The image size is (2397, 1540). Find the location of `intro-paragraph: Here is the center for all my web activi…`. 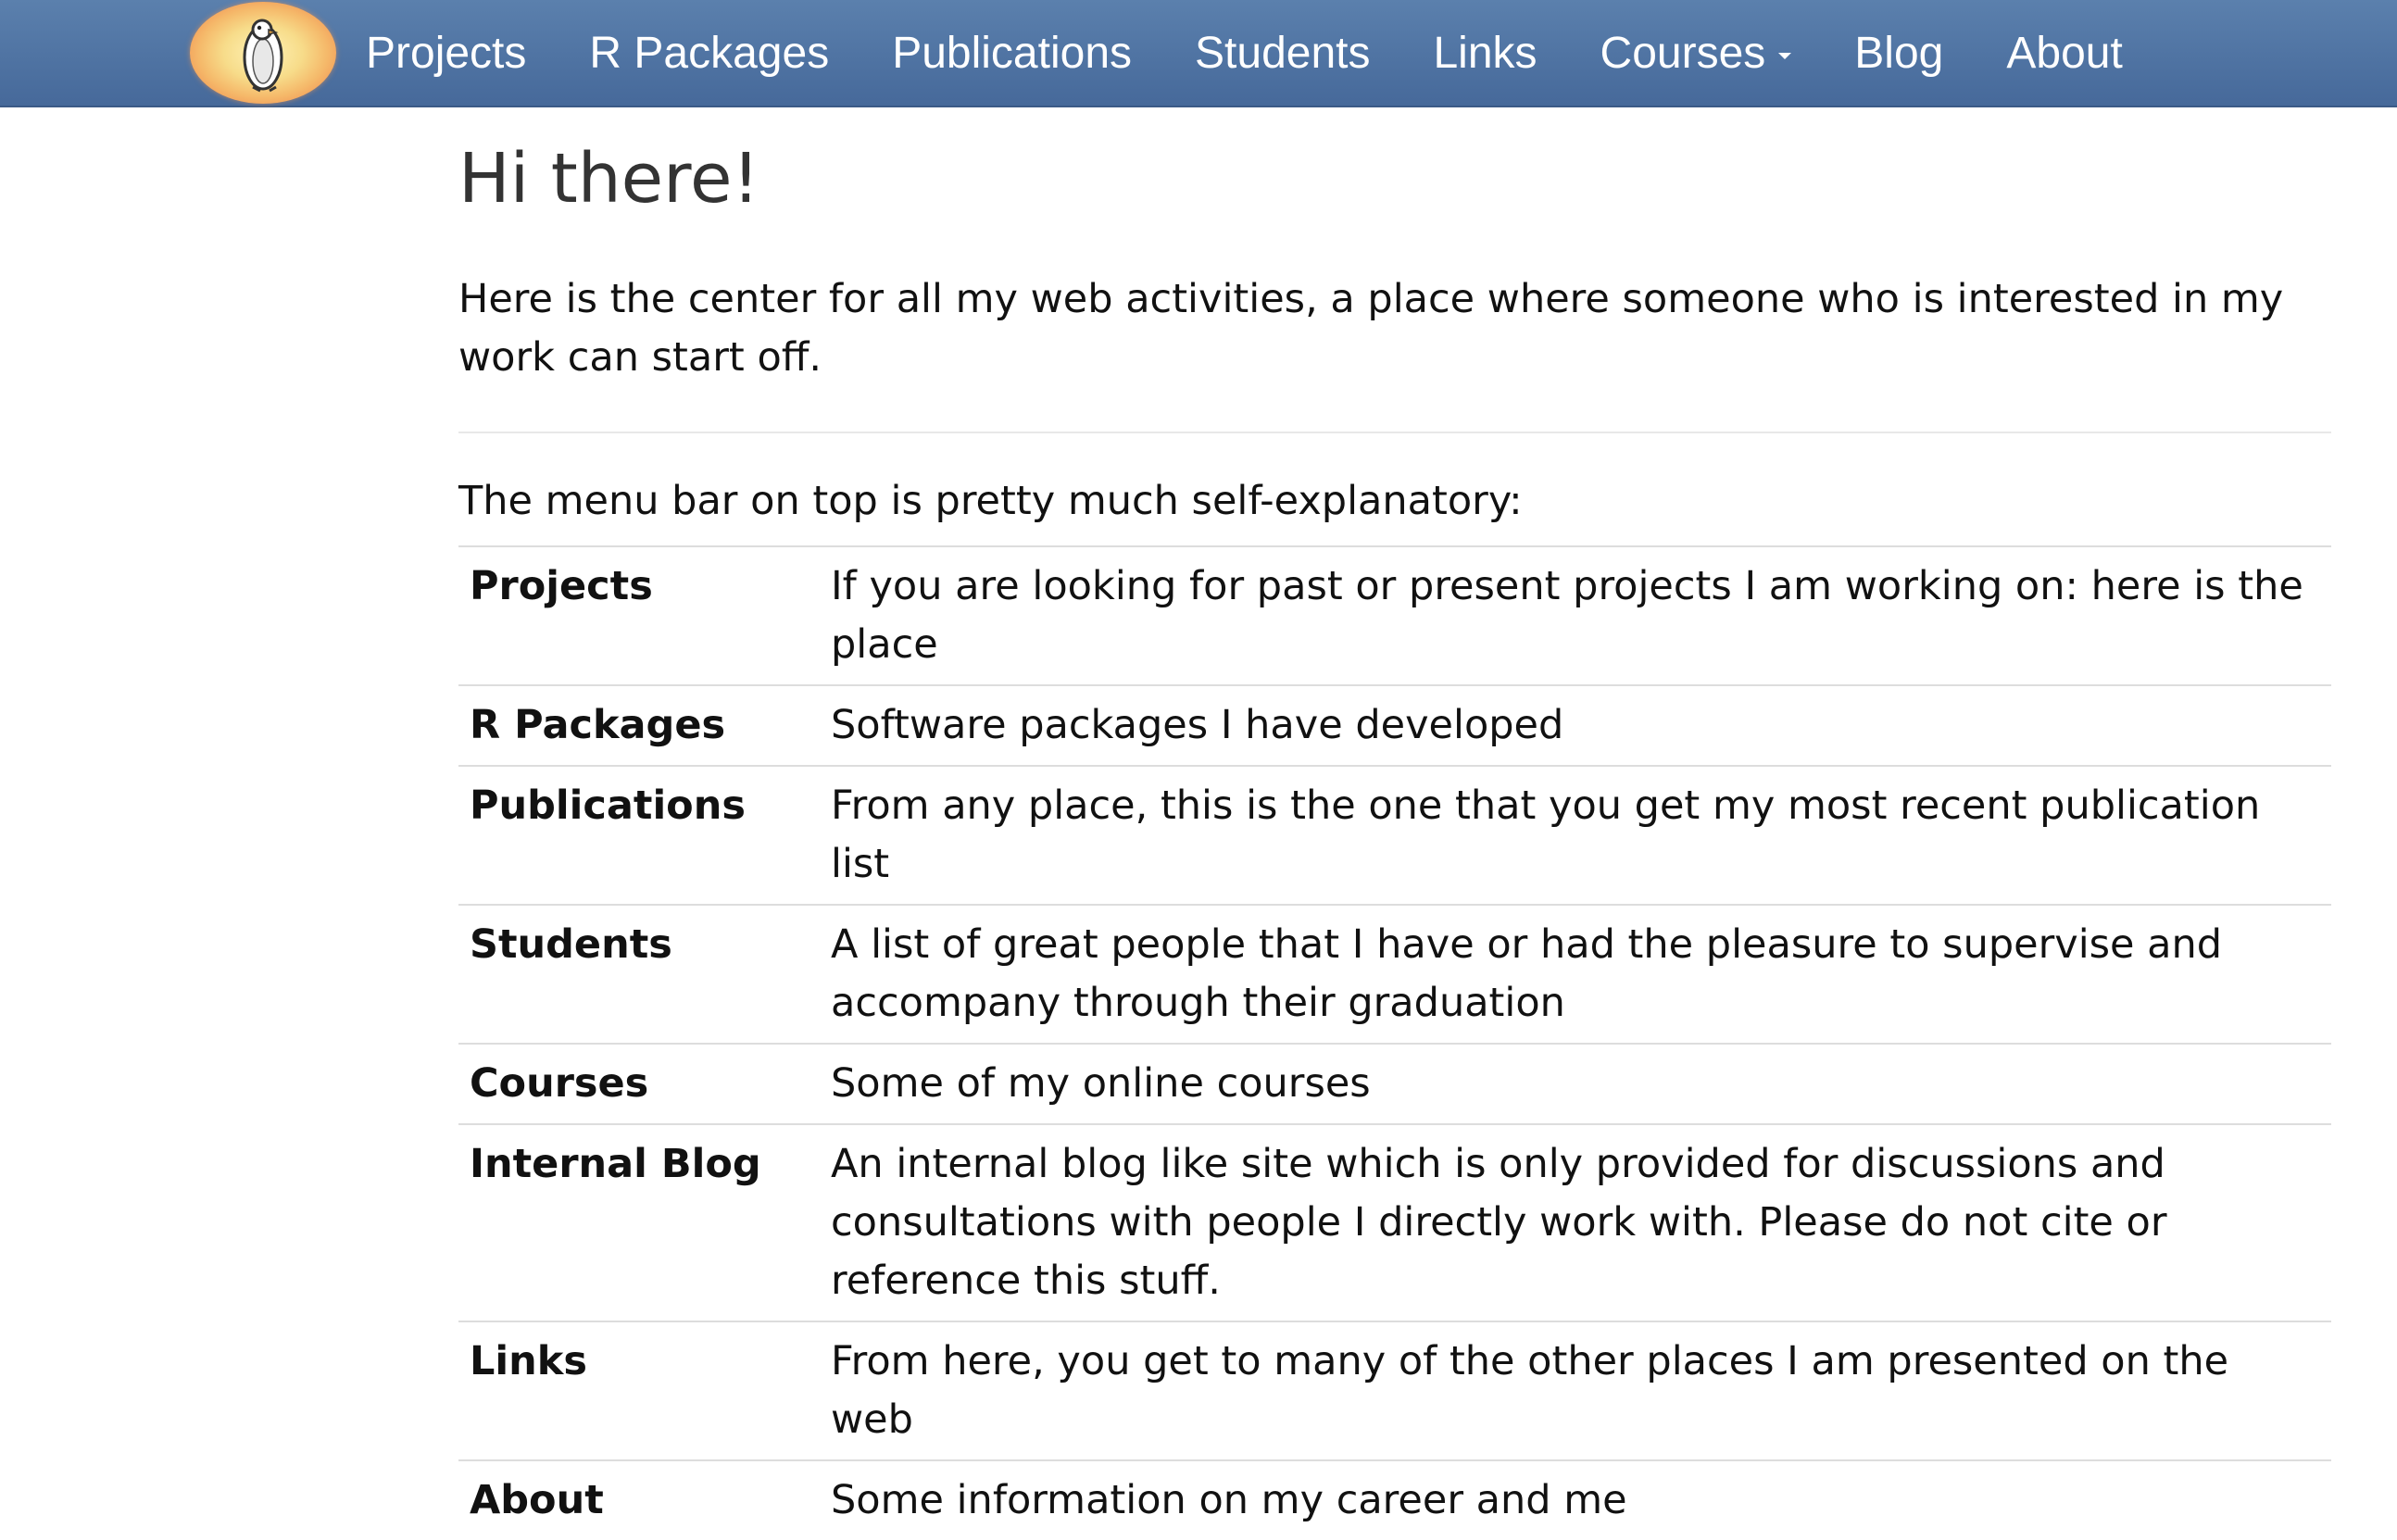

intro-paragraph: Here is the center for all my web activi… is located at coordinates (1371, 328).